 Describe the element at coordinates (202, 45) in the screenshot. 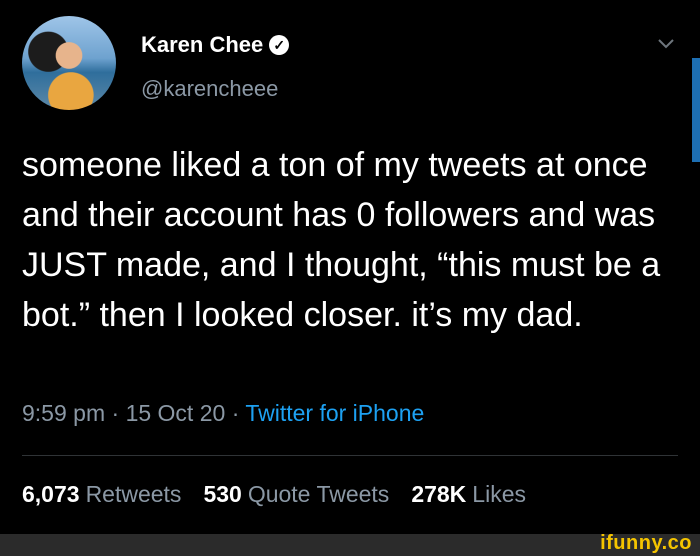

I see `author-name: Karen Chee` at that location.